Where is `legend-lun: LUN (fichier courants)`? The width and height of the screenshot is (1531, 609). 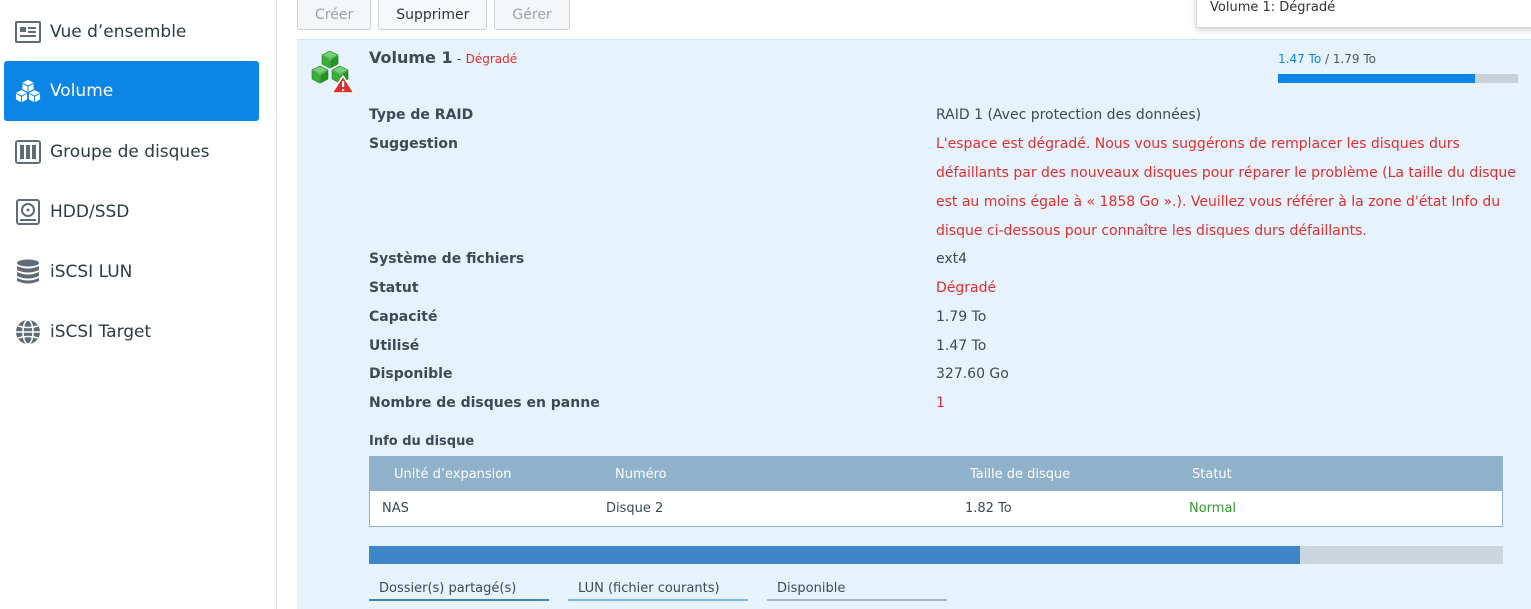
legend-lun: LUN (fichier courants) is located at coordinates (658, 588).